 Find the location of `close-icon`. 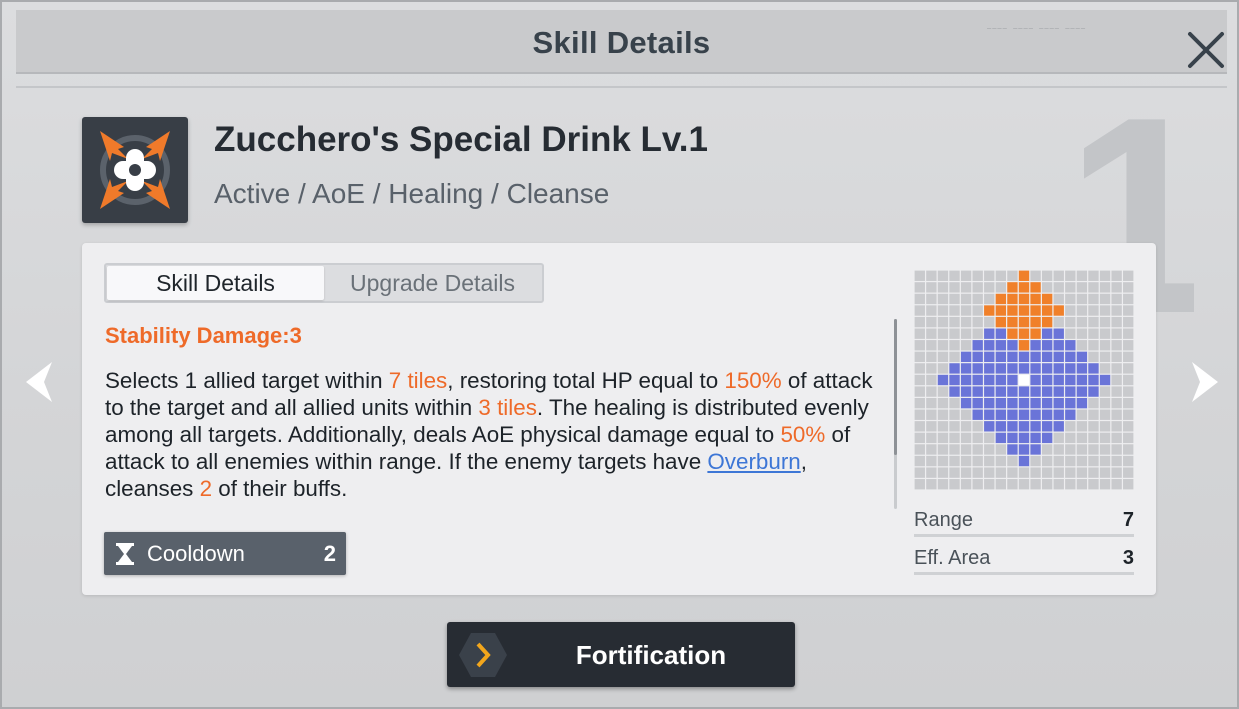

close-icon is located at coordinates (1206, 50).